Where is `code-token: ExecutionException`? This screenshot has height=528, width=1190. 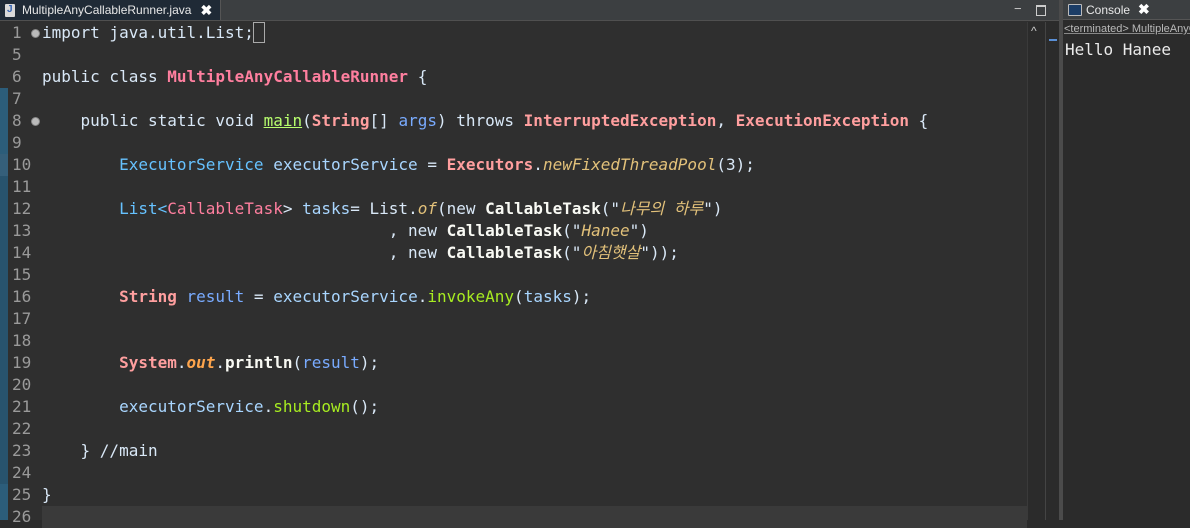
code-token: ExecutionException is located at coordinates (822, 120).